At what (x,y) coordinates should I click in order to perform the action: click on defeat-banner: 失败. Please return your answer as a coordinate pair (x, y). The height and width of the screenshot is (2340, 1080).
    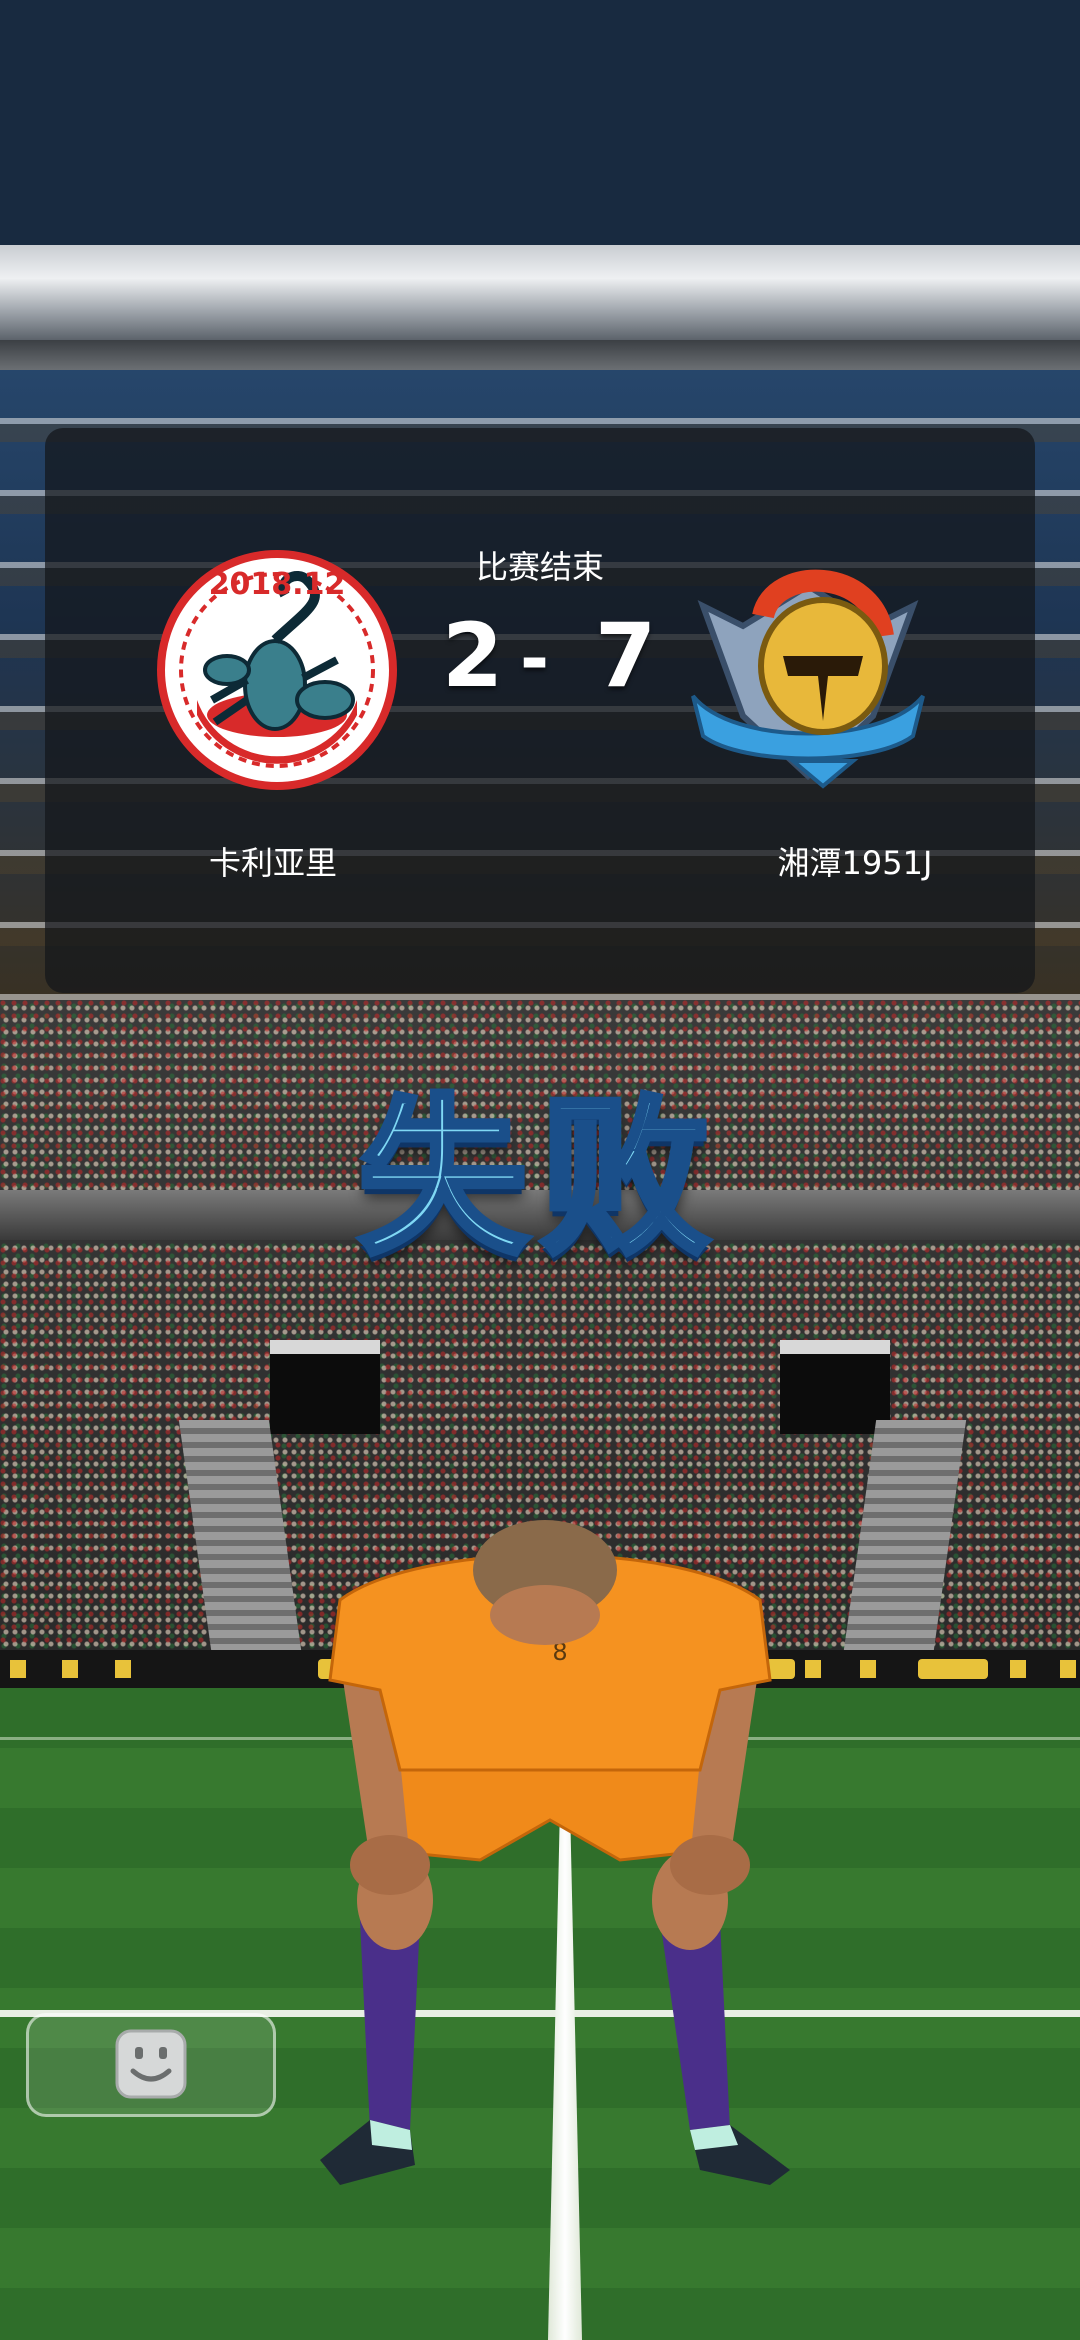
    Looking at the image, I should click on (538, 1179).